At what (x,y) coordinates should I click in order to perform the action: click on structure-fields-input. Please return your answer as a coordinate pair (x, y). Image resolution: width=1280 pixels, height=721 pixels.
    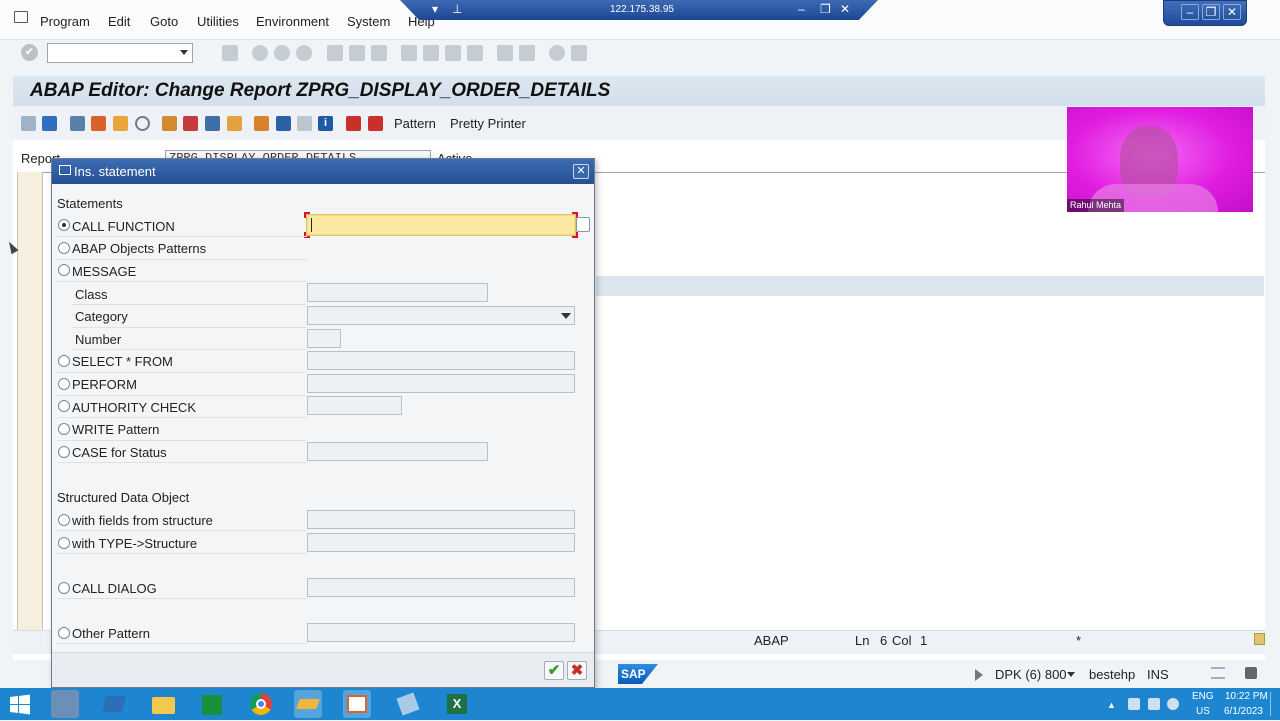
    Looking at the image, I should click on (441, 519).